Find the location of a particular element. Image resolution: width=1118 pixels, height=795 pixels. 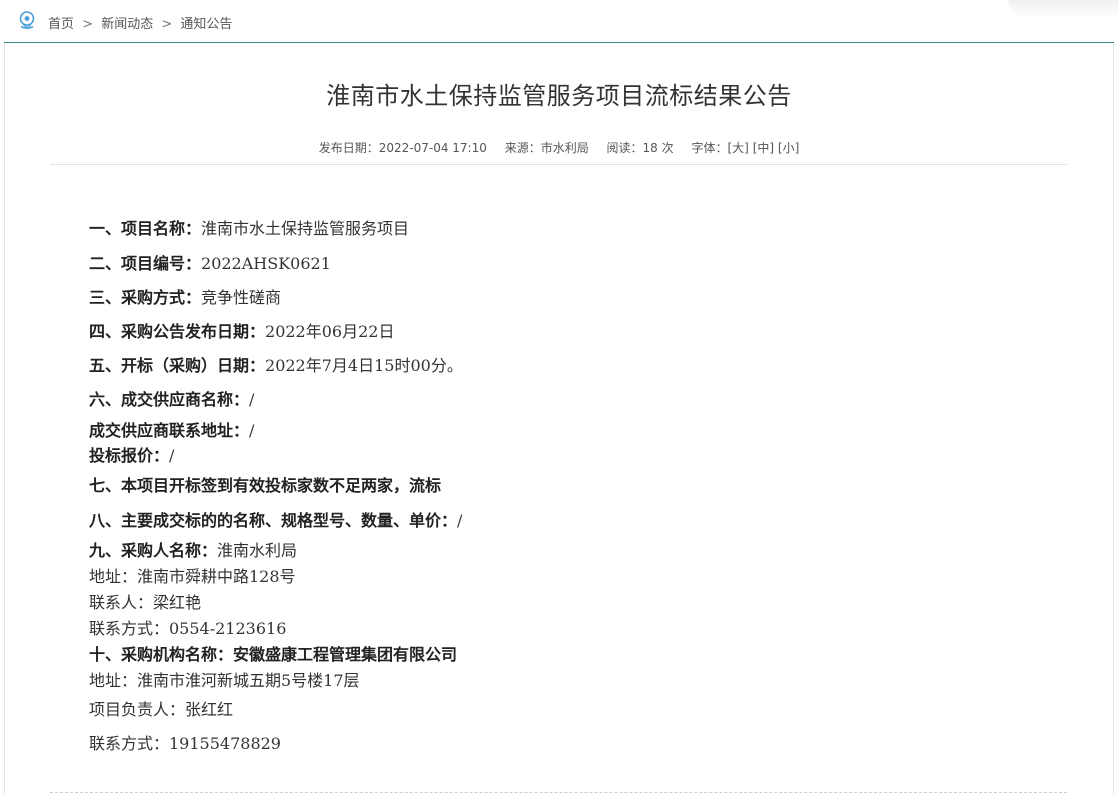

body-line: 六、成交供应商名称：/ is located at coordinates (171, 398).